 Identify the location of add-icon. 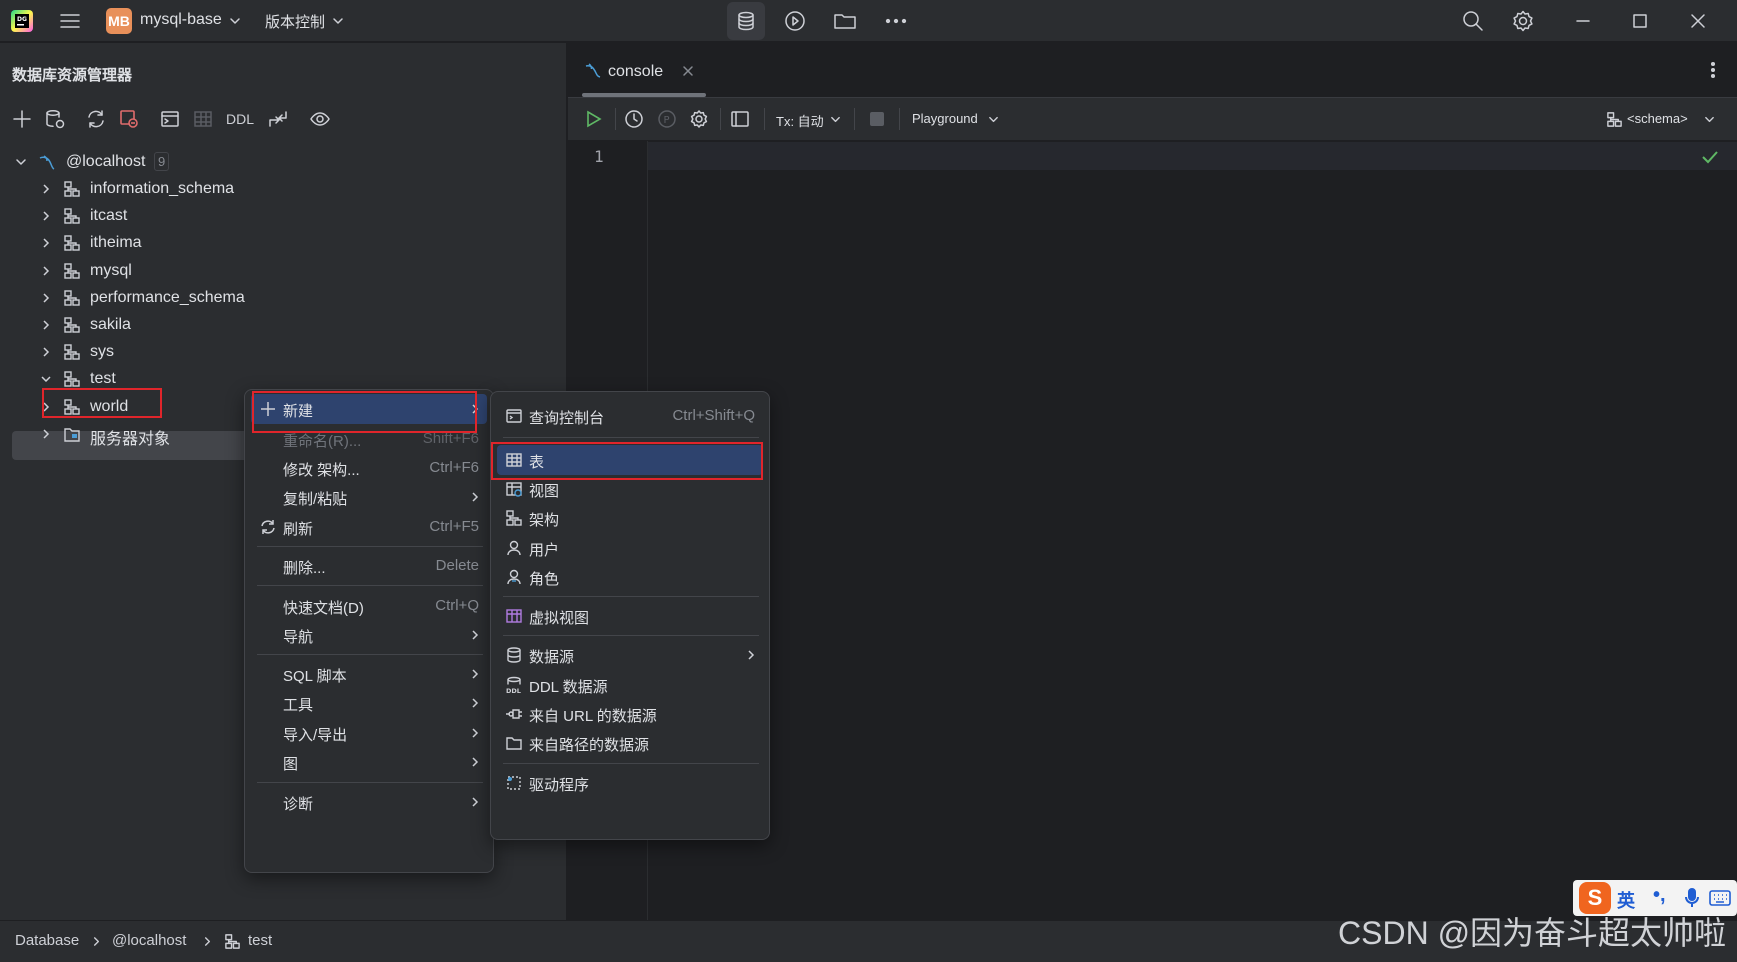
(22, 119).